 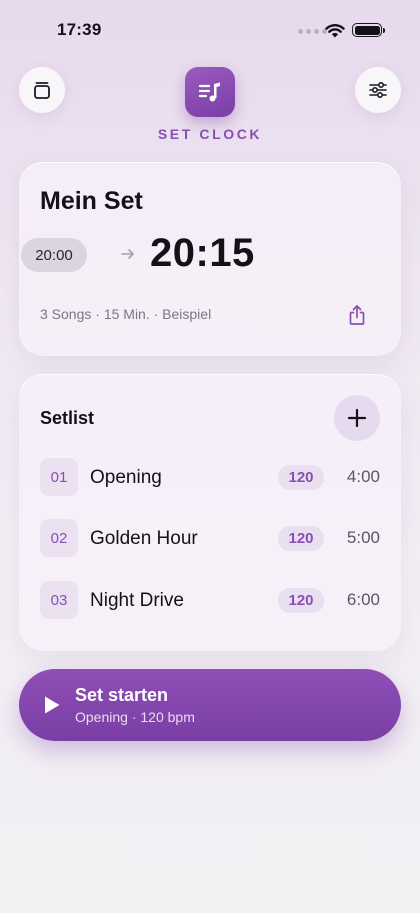 What do you see at coordinates (210, 538) in the screenshot?
I see `song-row: 02 Golden Hour 120 5:00` at bounding box center [210, 538].